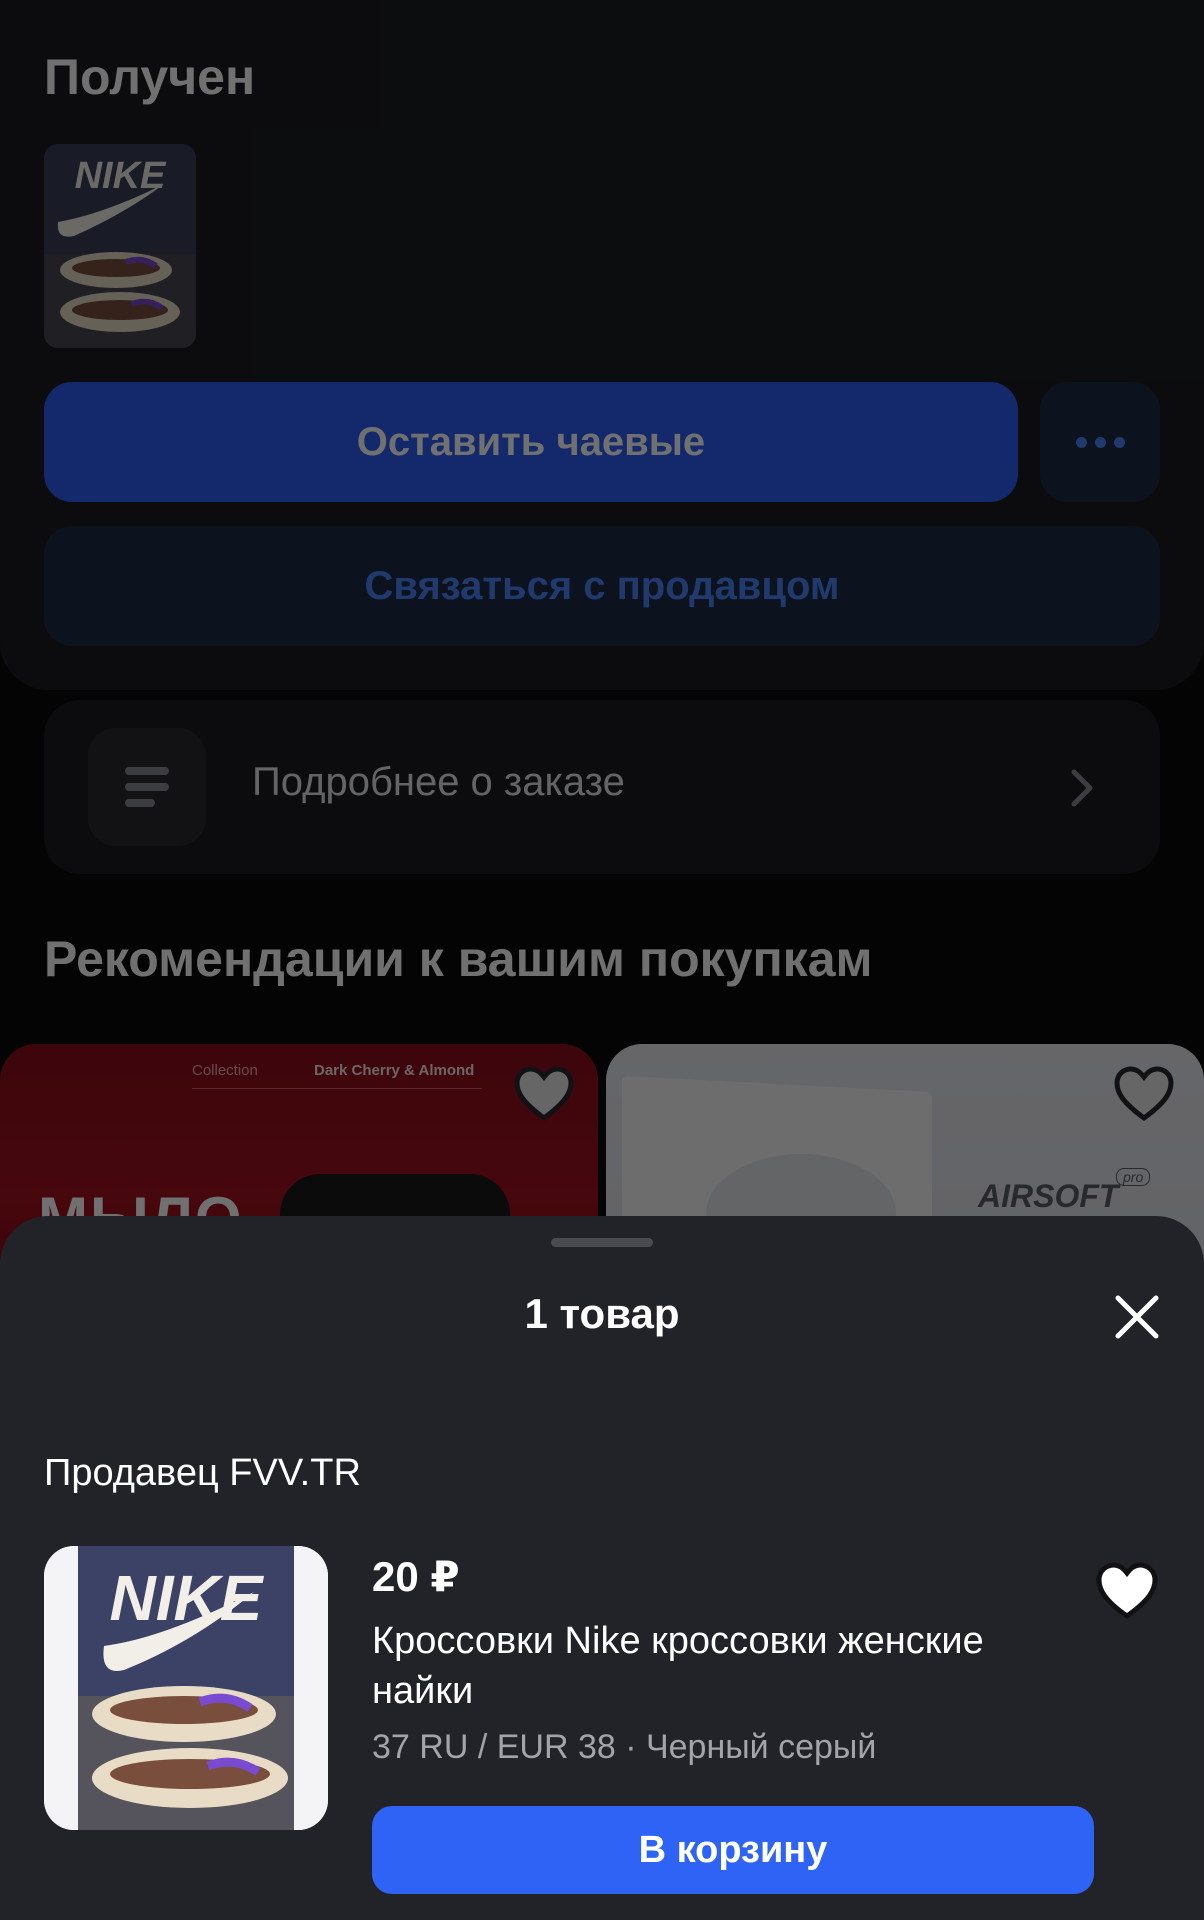 Image resolution: width=1204 pixels, height=1920 pixels. What do you see at coordinates (225, 1070) in the screenshot?
I see `collection-label: Collection` at bounding box center [225, 1070].